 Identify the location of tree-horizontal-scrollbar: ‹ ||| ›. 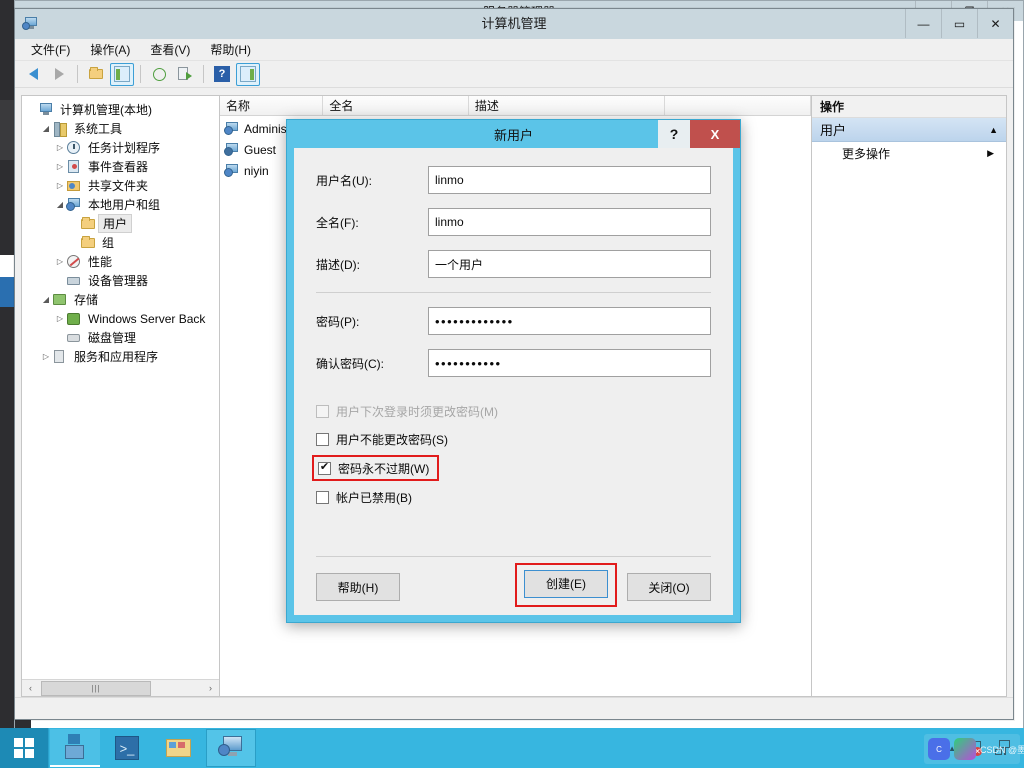
(120, 687).